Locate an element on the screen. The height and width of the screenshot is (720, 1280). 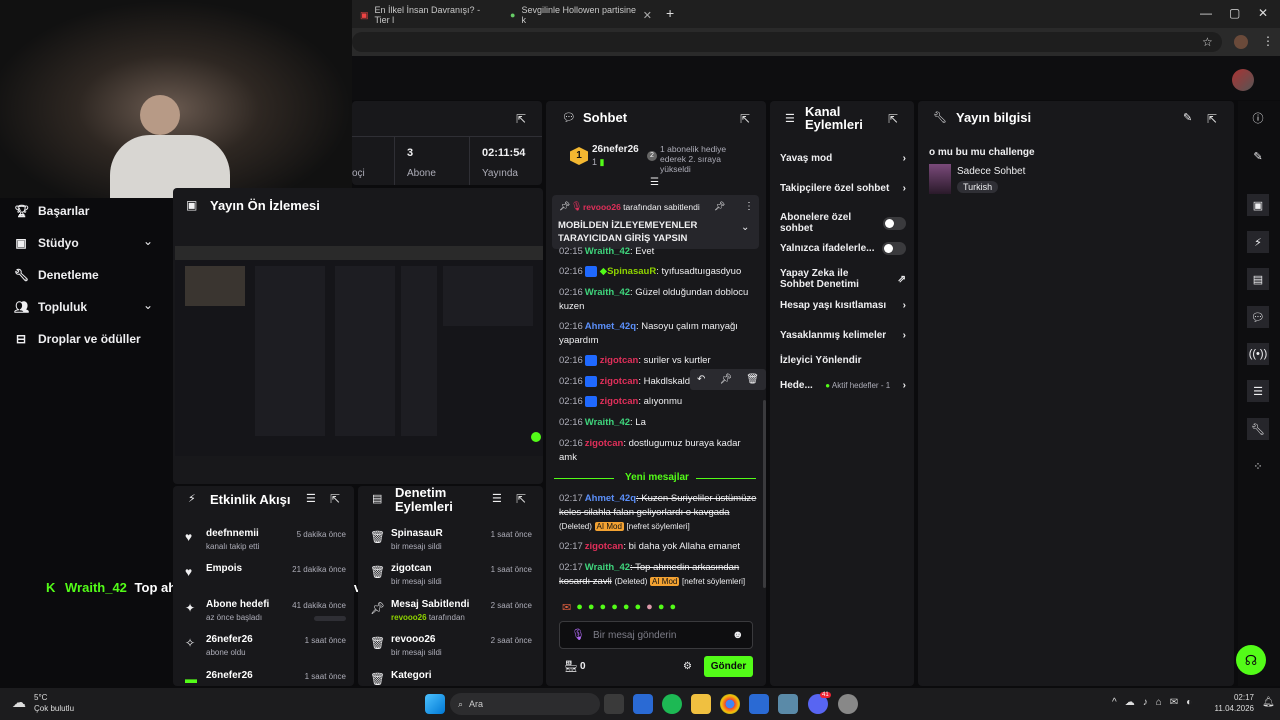
notifications-icon: 🔔︎ is located at coordinates (1268, 702).